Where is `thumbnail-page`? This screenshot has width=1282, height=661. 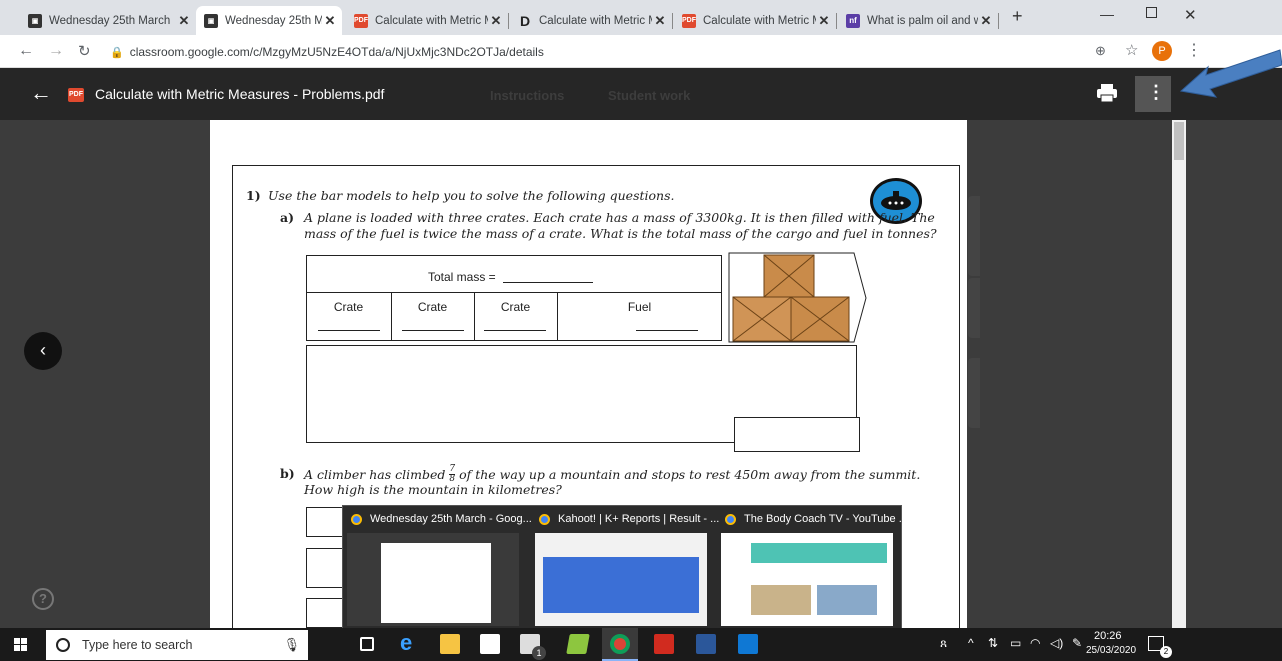
thumbnail-page is located at coordinates (436, 583).